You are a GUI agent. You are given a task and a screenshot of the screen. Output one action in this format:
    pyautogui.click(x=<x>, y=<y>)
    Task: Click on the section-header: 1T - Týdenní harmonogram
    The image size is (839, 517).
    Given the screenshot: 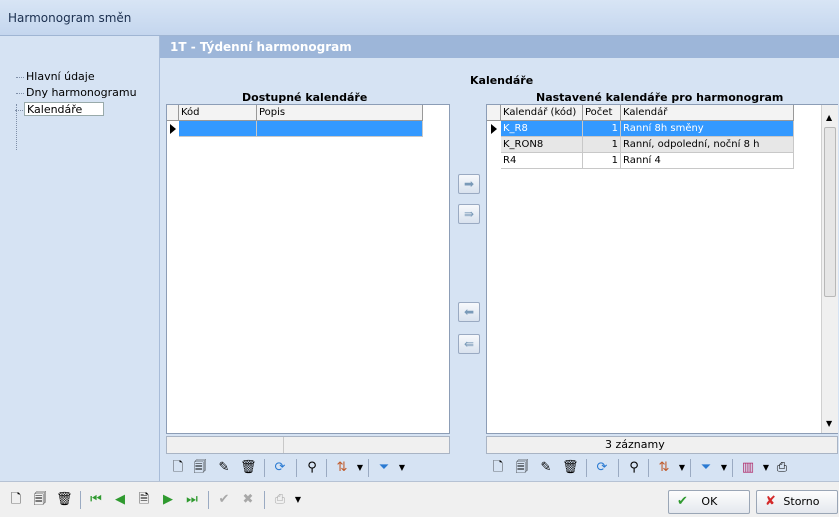 What is the action you would take?
    pyautogui.click(x=499, y=47)
    